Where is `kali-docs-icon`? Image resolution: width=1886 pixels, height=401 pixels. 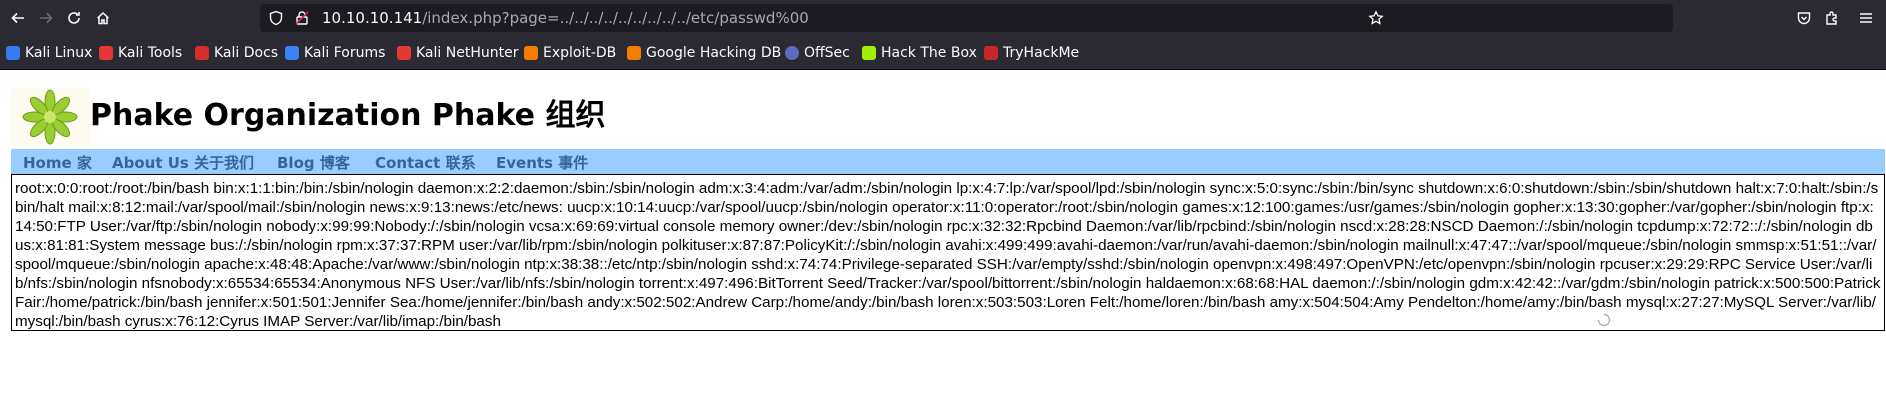
kali-docs-icon is located at coordinates (202, 53).